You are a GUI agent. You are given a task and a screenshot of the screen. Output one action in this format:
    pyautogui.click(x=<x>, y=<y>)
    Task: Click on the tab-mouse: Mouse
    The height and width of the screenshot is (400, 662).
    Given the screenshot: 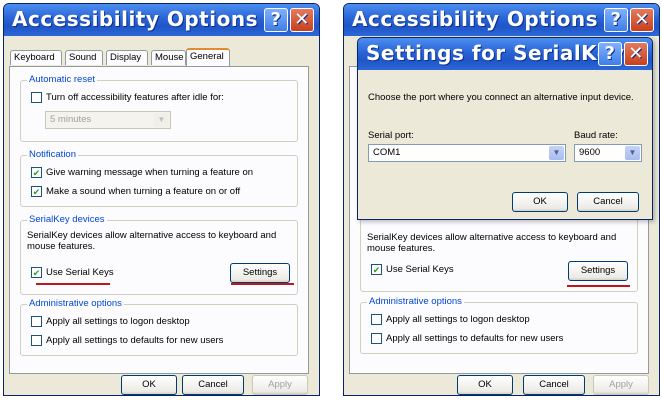 What is the action you would take?
    pyautogui.click(x=168, y=57)
    